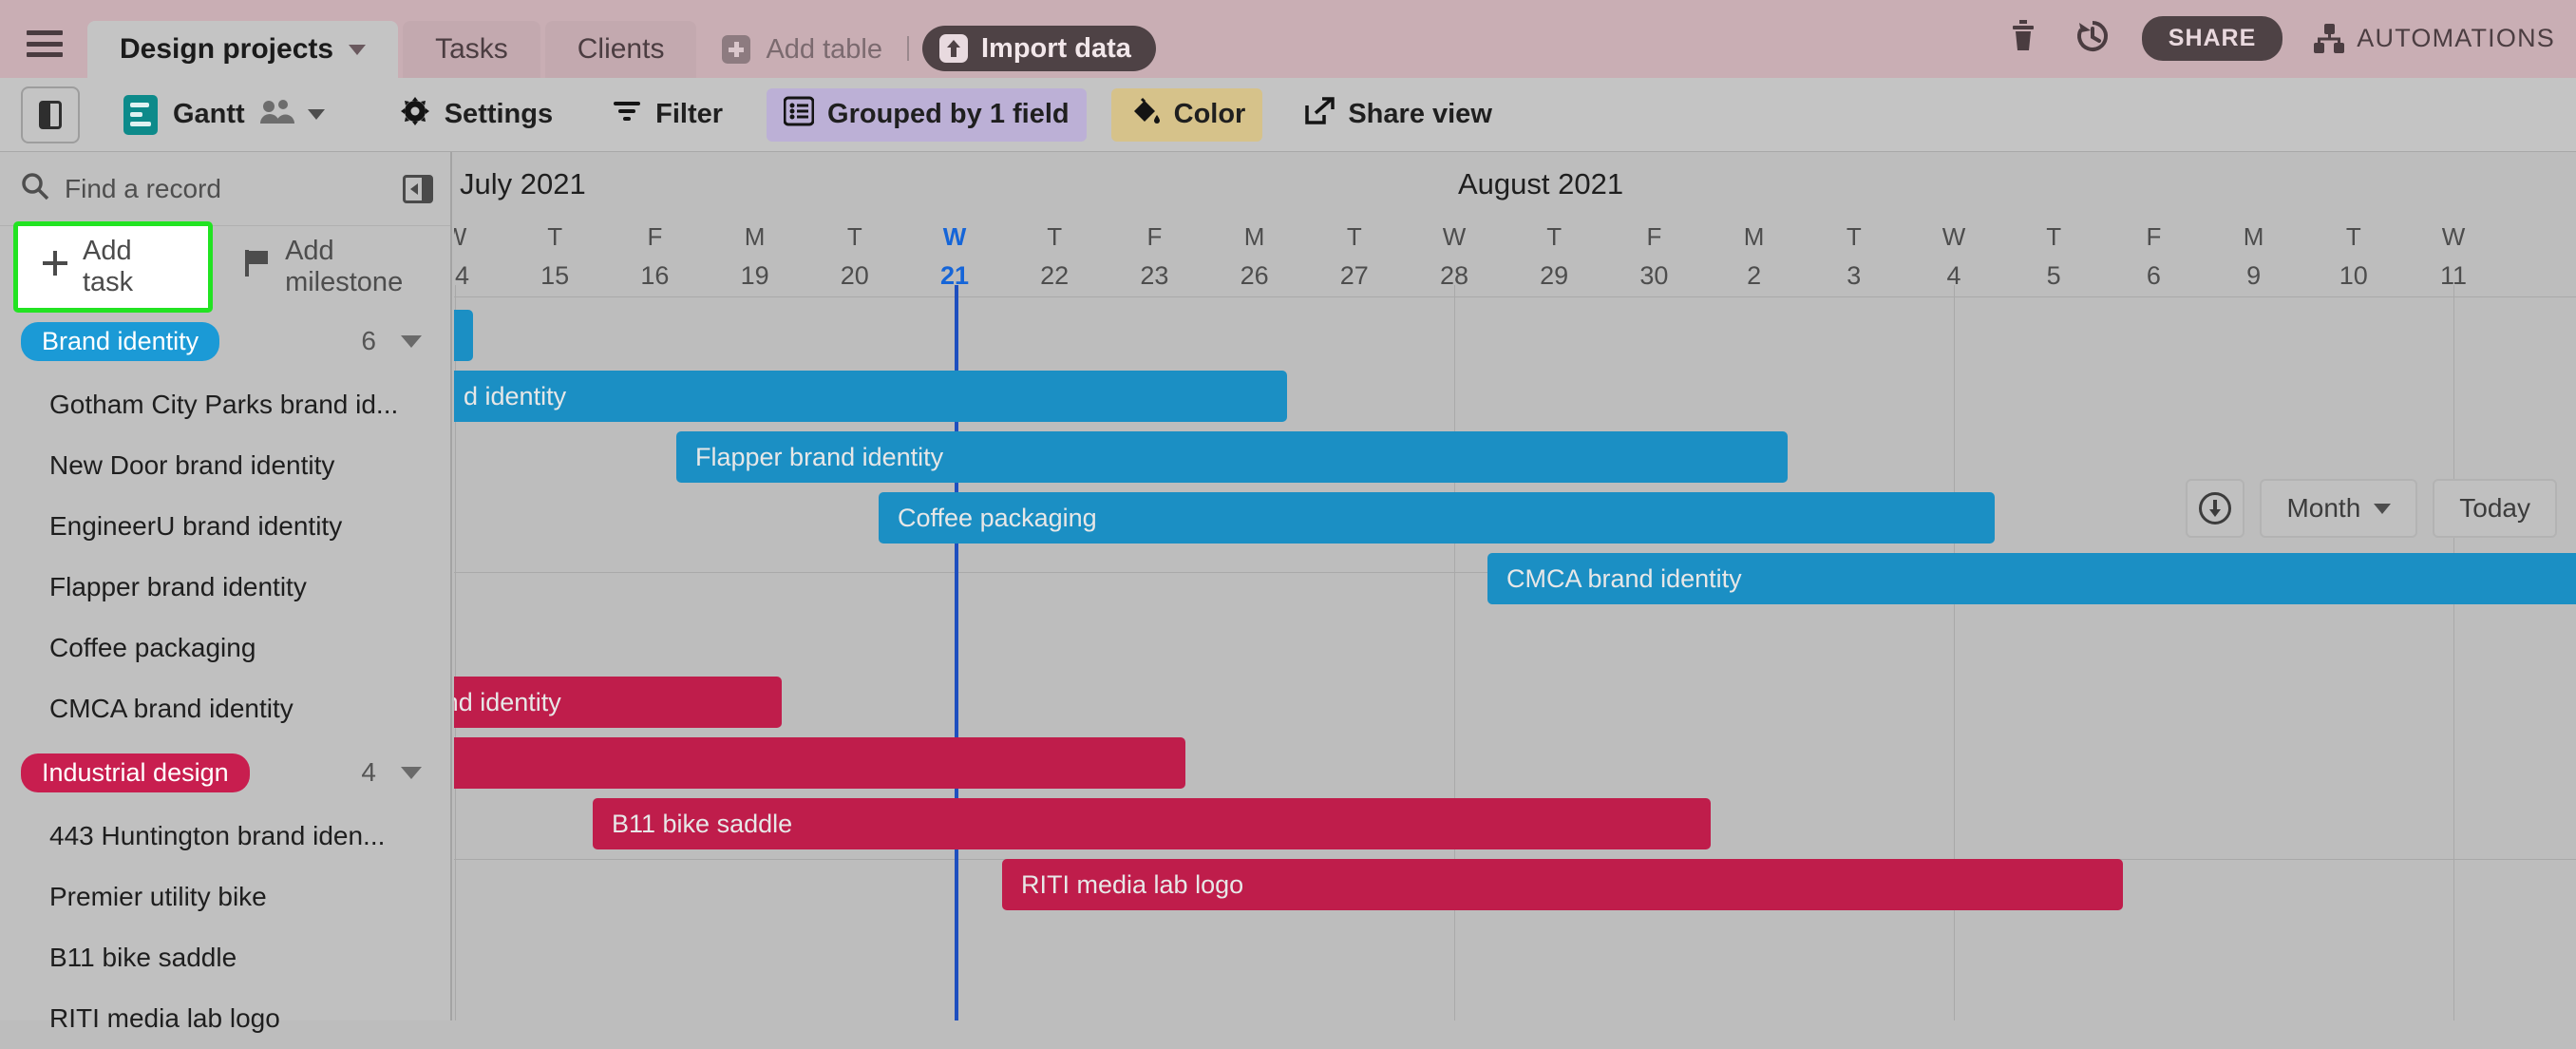 Image resolution: width=2576 pixels, height=1049 pixels. Describe the element at coordinates (1232, 457) in the screenshot. I see `gantt-bar: Flapper brand identity` at that location.